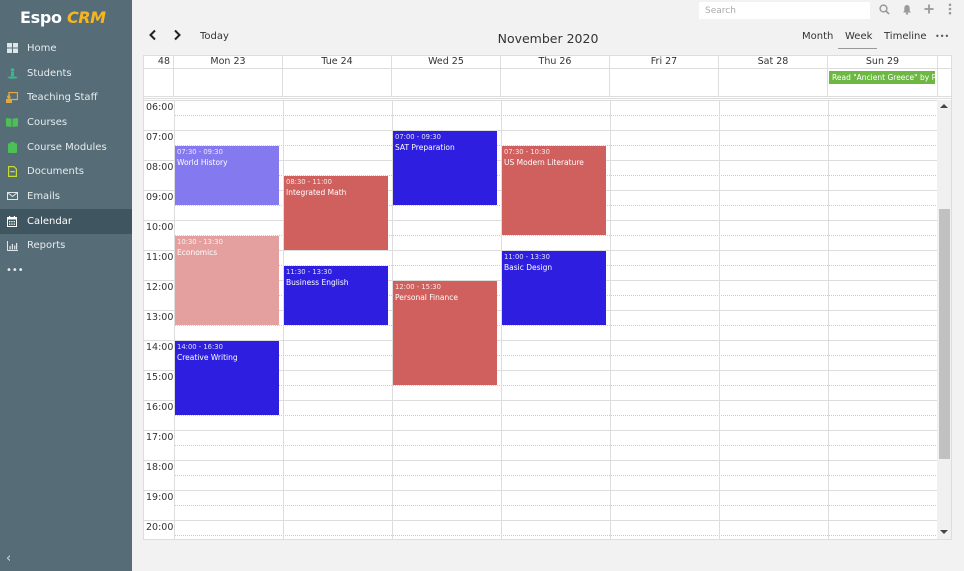  Describe the element at coordinates (12, 245) in the screenshot. I see `chart-icon` at that location.